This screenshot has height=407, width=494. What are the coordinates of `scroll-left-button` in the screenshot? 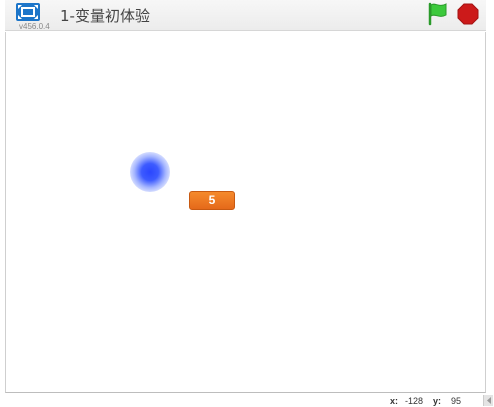 It's located at (488, 400).